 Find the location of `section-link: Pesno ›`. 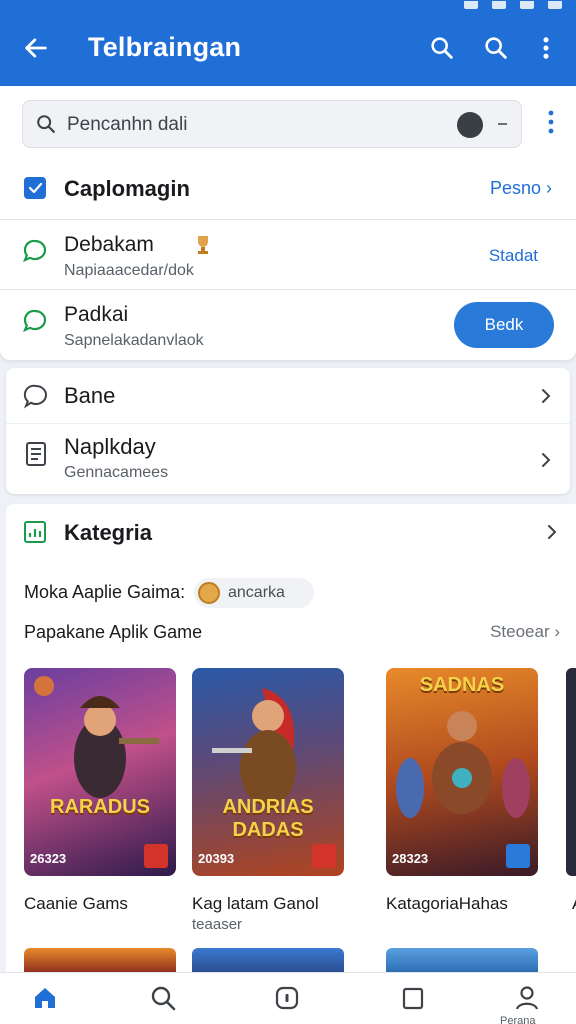

section-link: Pesno › is located at coordinates (521, 188).